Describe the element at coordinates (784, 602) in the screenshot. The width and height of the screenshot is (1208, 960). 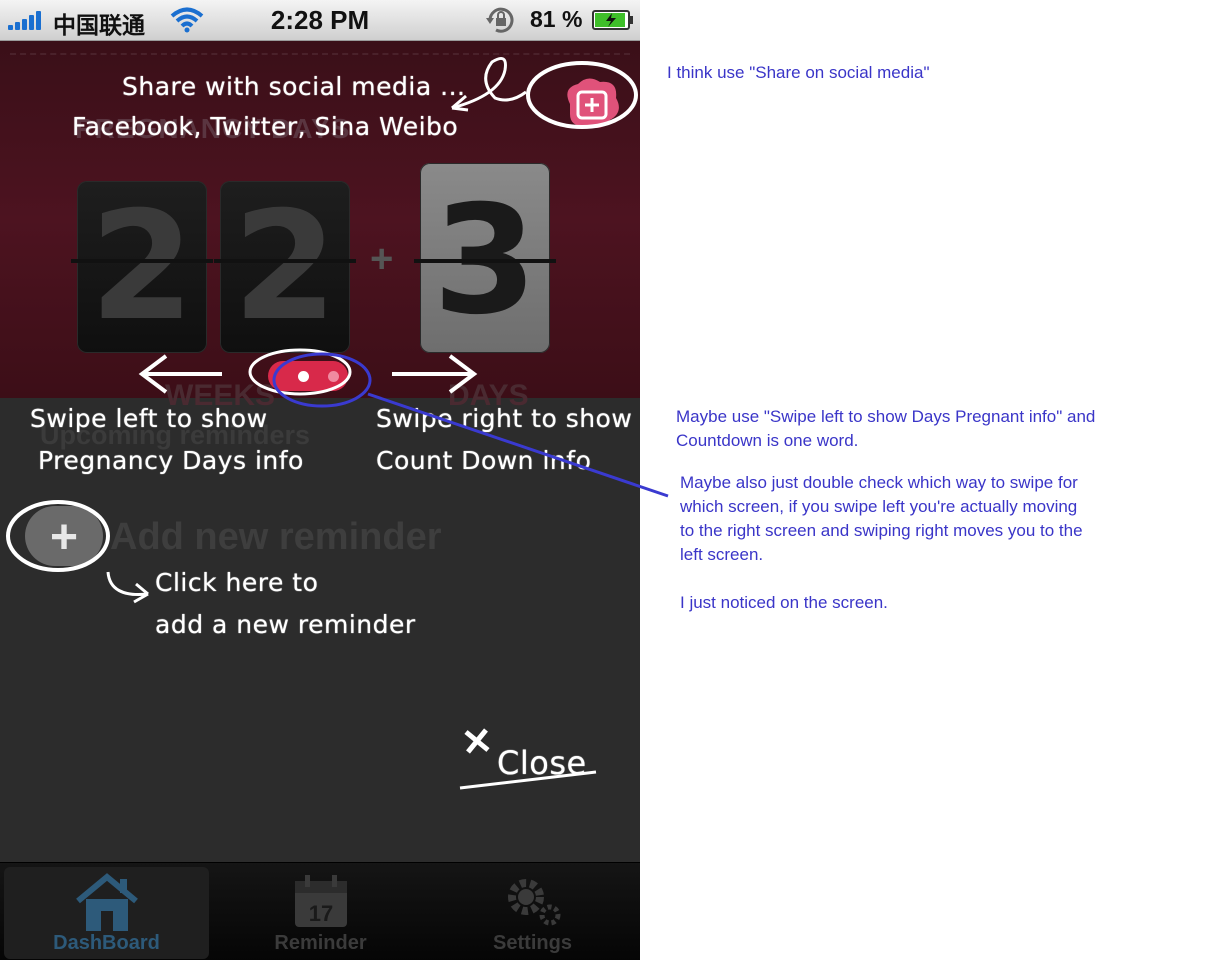
I see `review-comment-note: I just noticed on the screen.` at that location.